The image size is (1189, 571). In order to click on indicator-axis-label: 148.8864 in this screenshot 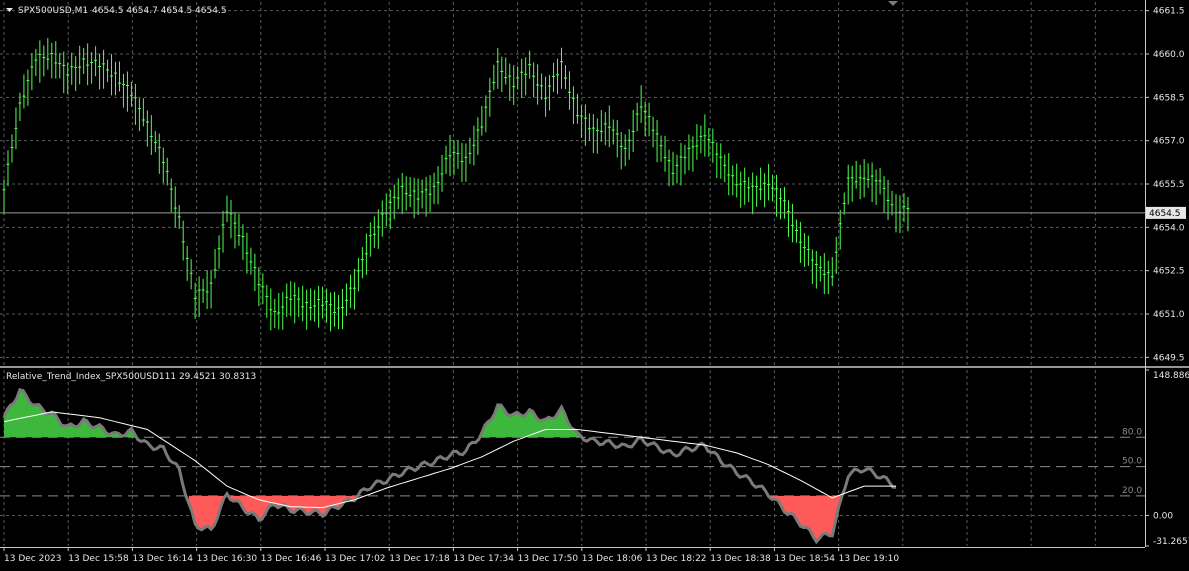, I will do `click(1171, 376)`.